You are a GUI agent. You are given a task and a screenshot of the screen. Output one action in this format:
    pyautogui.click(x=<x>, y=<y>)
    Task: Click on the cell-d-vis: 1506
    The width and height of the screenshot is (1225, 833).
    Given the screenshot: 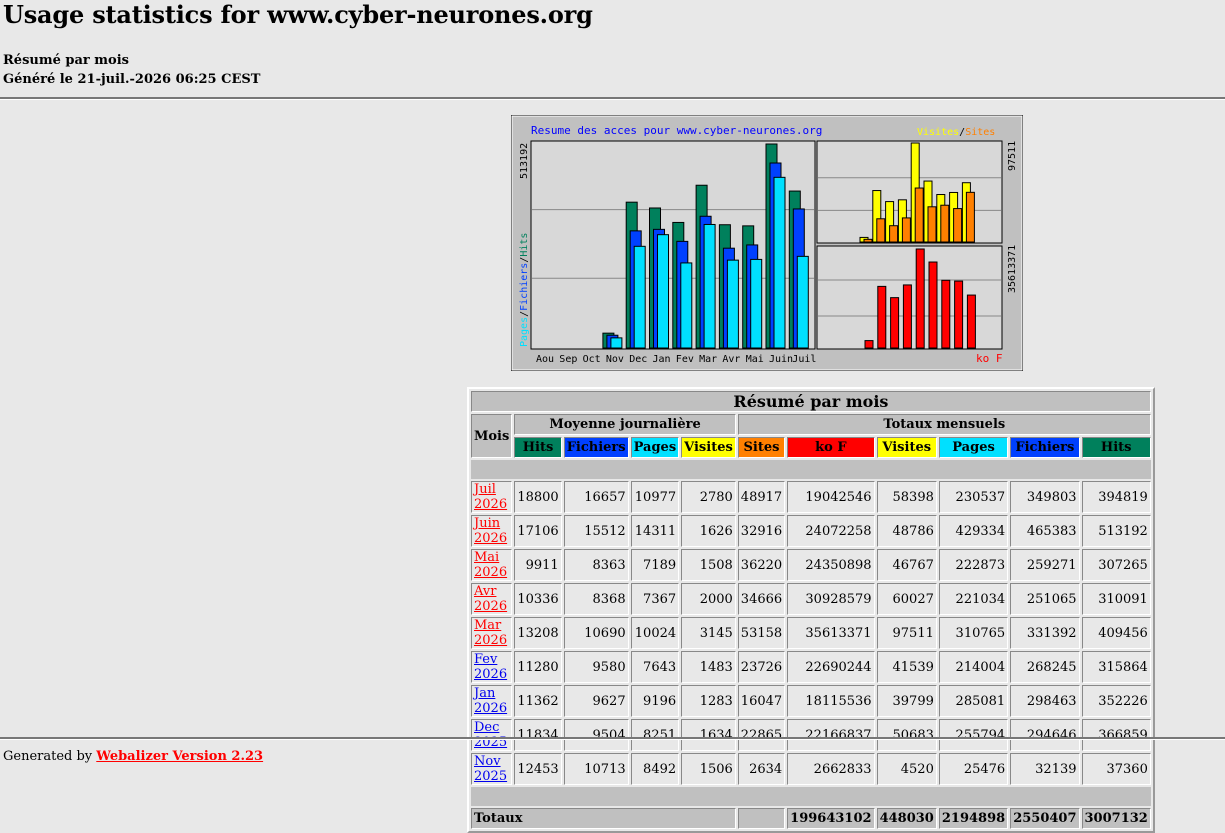 What is the action you would take?
    pyautogui.click(x=708, y=769)
    